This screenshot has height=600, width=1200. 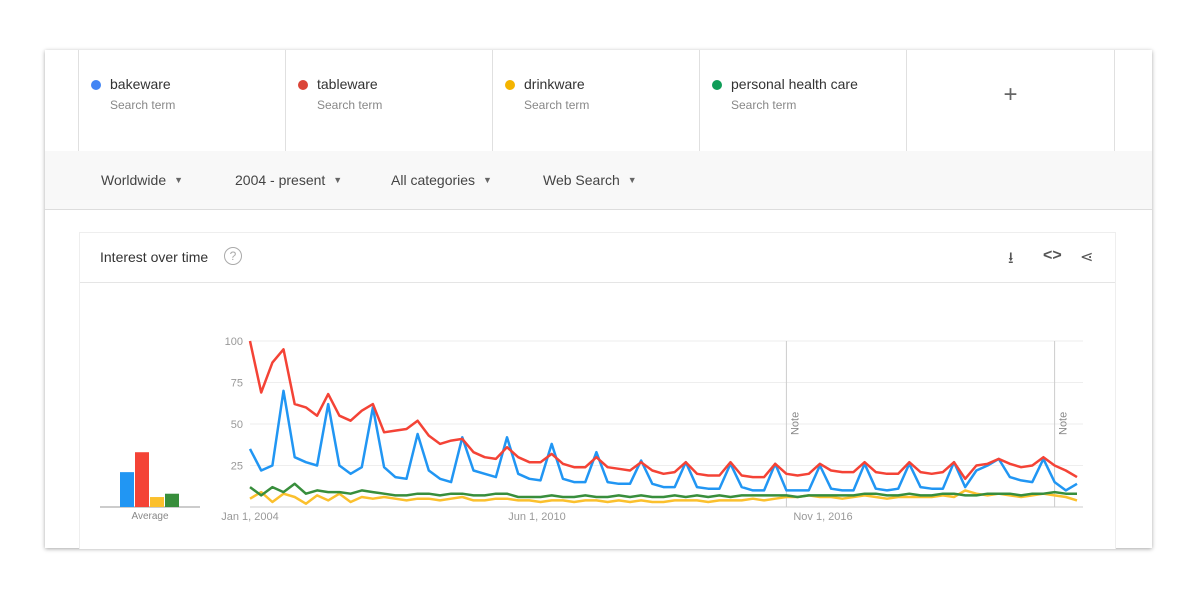 What do you see at coordinates (250, 517) in the screenshot?
I see `x-tick-label: Jan 1, 2004` at bounding box center [250, 517].